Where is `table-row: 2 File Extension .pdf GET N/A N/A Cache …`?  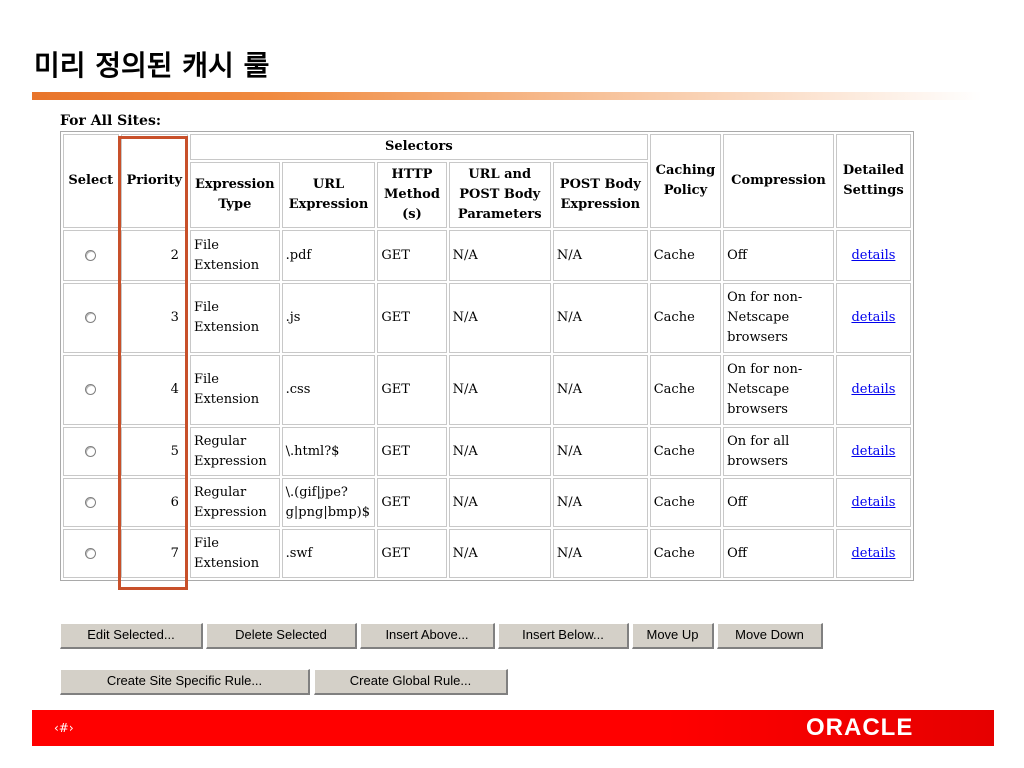 table-row: 2 File Extension .pdf GET N/A N/A Cache … is located at coordinates (487, 255).